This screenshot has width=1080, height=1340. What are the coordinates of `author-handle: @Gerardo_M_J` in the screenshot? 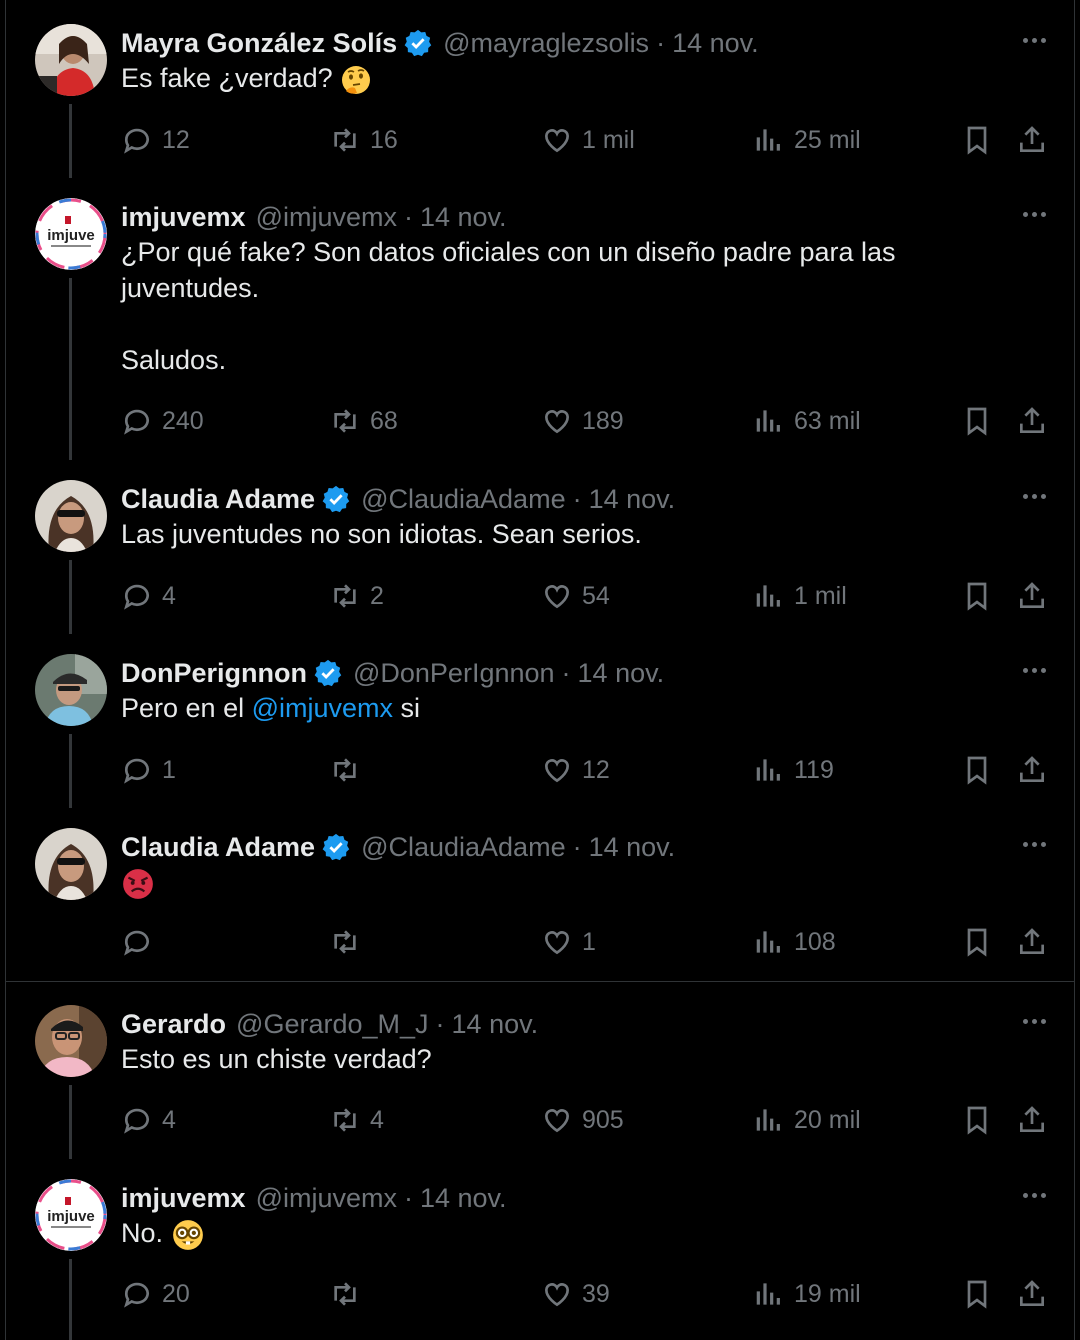 It's located at (332, 1024).